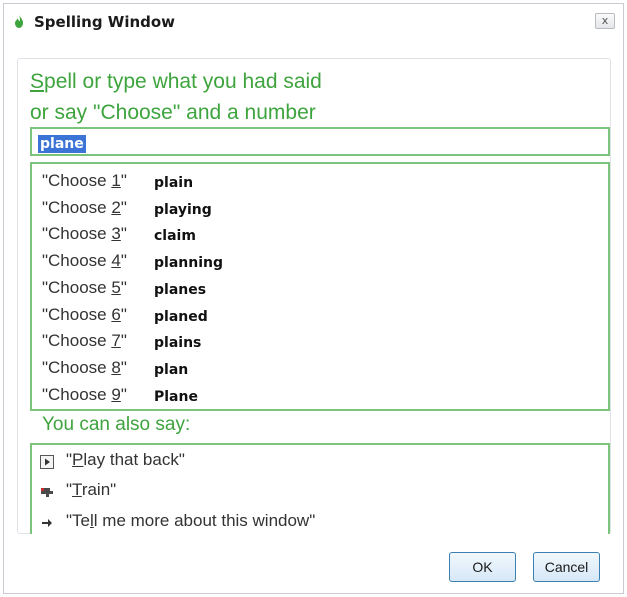 This screenshot has height=597, width=627. Describe the element at coordinates (84, 234) in the screenshot. I see `choice-command: "Choose 3"` at that location.